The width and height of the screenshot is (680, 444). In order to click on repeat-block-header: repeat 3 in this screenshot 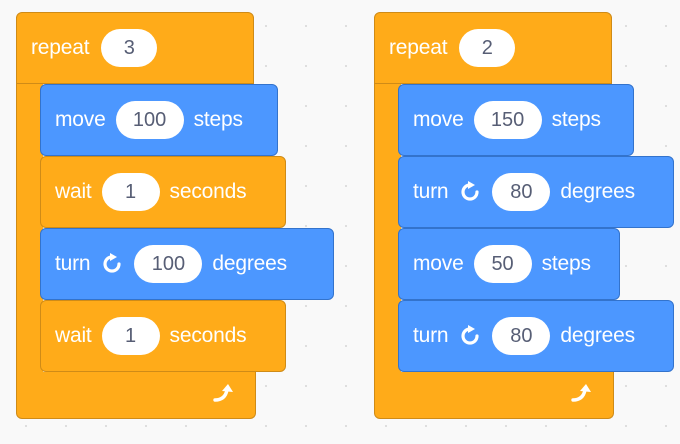, I will do `click(135, 48)`.